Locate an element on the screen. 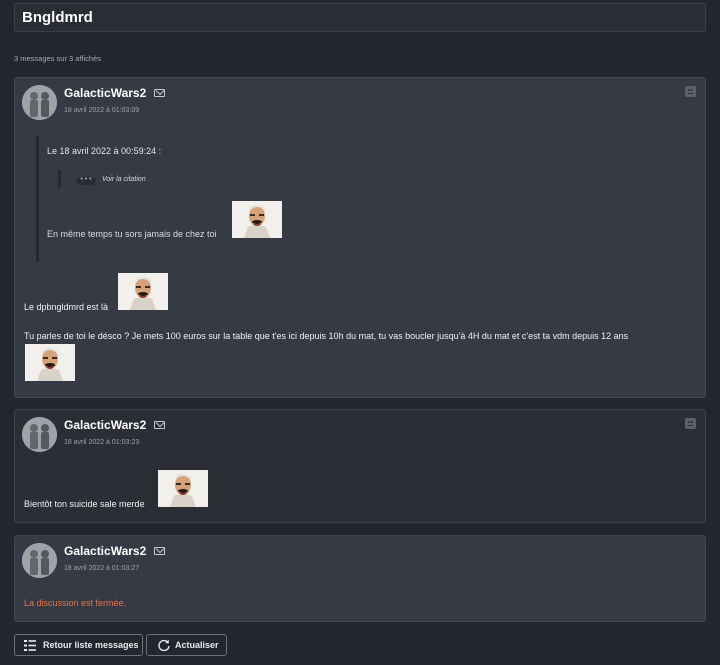 This screenshot has width=720, height=665. back-button-label: Retour liste messages is located at coordinates (91, 645).